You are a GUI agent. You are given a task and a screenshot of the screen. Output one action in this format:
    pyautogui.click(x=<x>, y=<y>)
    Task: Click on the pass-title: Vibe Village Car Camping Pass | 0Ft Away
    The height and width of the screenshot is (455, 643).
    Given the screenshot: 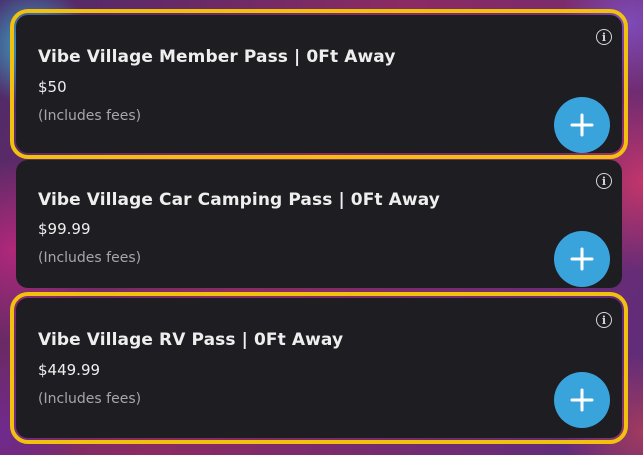 What is the action you would take?
    pyautogui.click(x=239, y=200)
    